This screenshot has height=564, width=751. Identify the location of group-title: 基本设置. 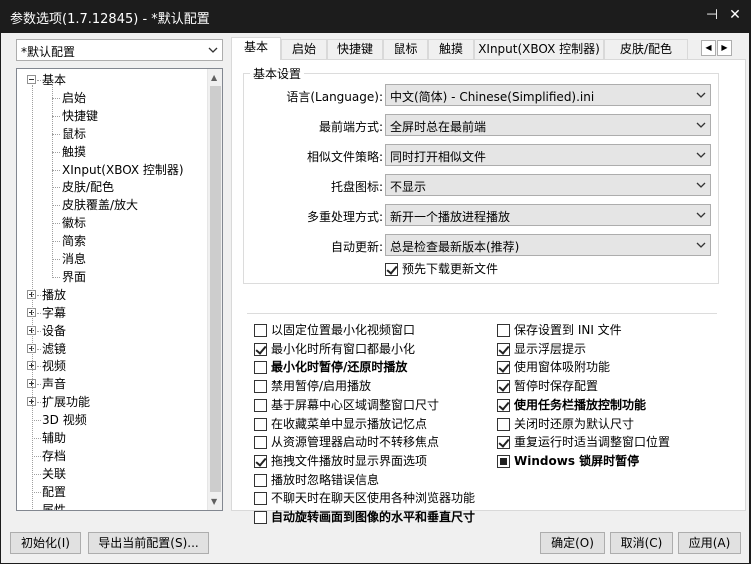
(277, 73).